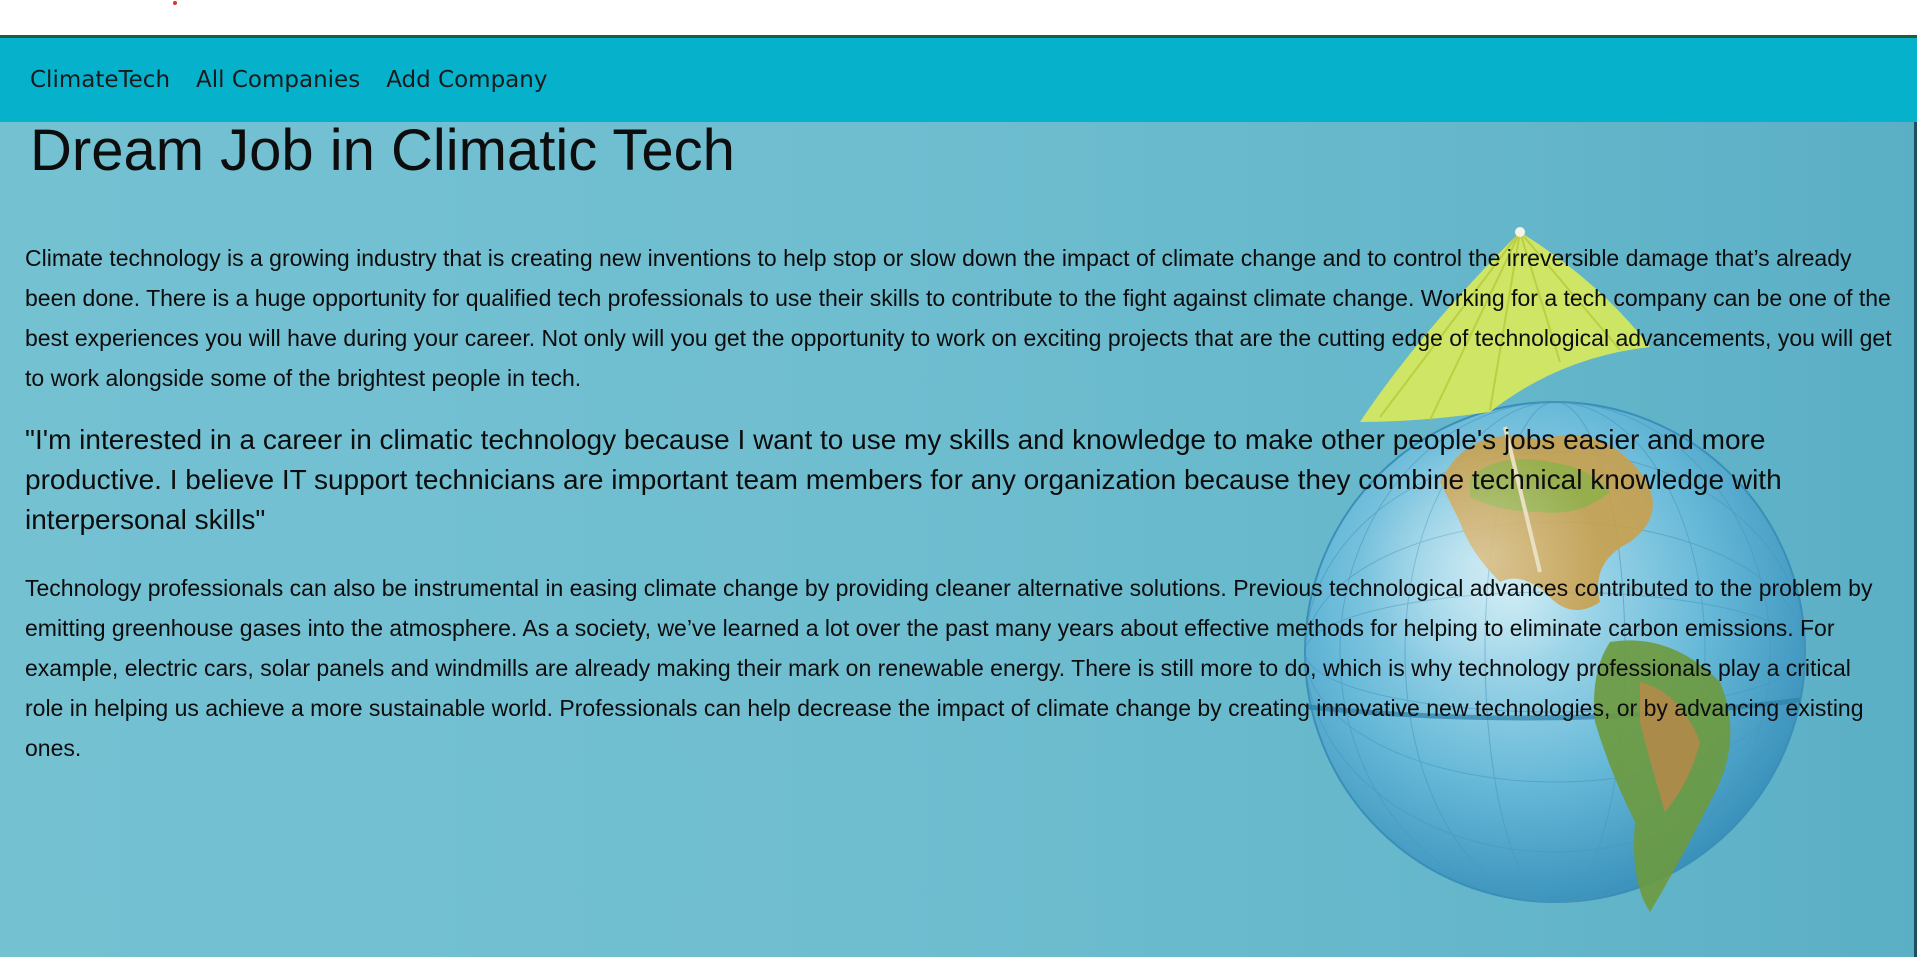 The image size is (1917, 957). I want to click on browser-top-strip, so click(958, 19).